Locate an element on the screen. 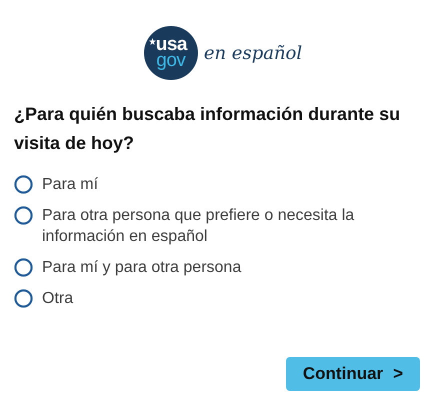 The height and width of the screenshot is (415, 434). star-icon is located at coordinates (152, 41).